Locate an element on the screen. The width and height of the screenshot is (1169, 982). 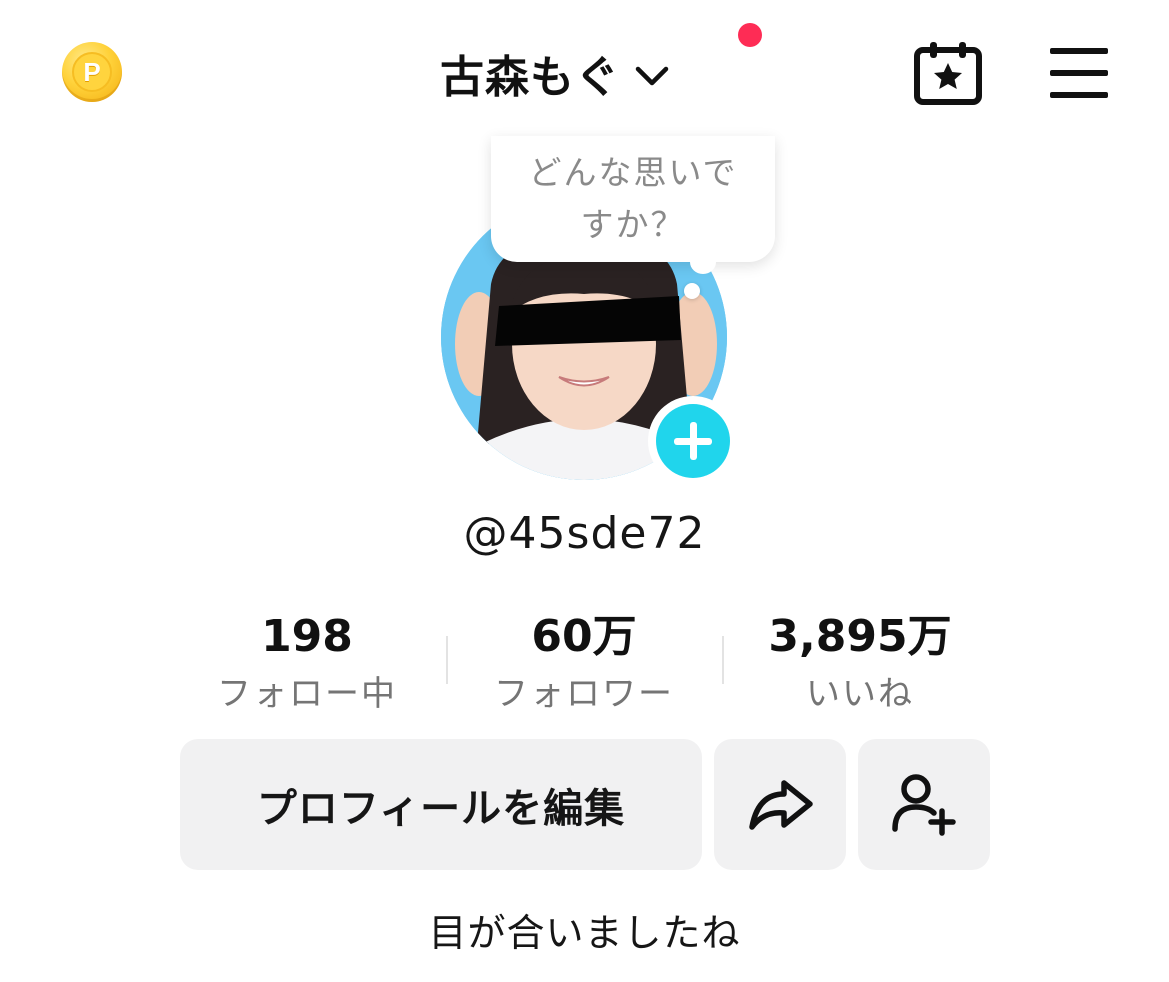
calendar-star-button is located at coordinates (948, 73).